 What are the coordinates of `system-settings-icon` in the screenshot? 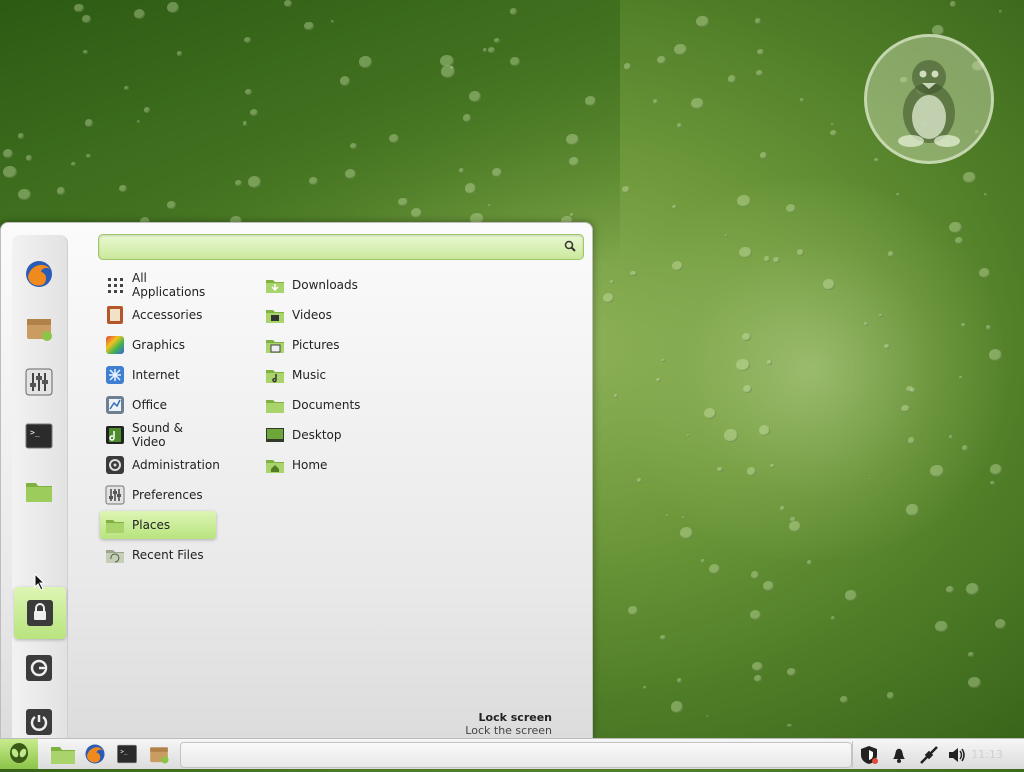 It's located at (39, 382).